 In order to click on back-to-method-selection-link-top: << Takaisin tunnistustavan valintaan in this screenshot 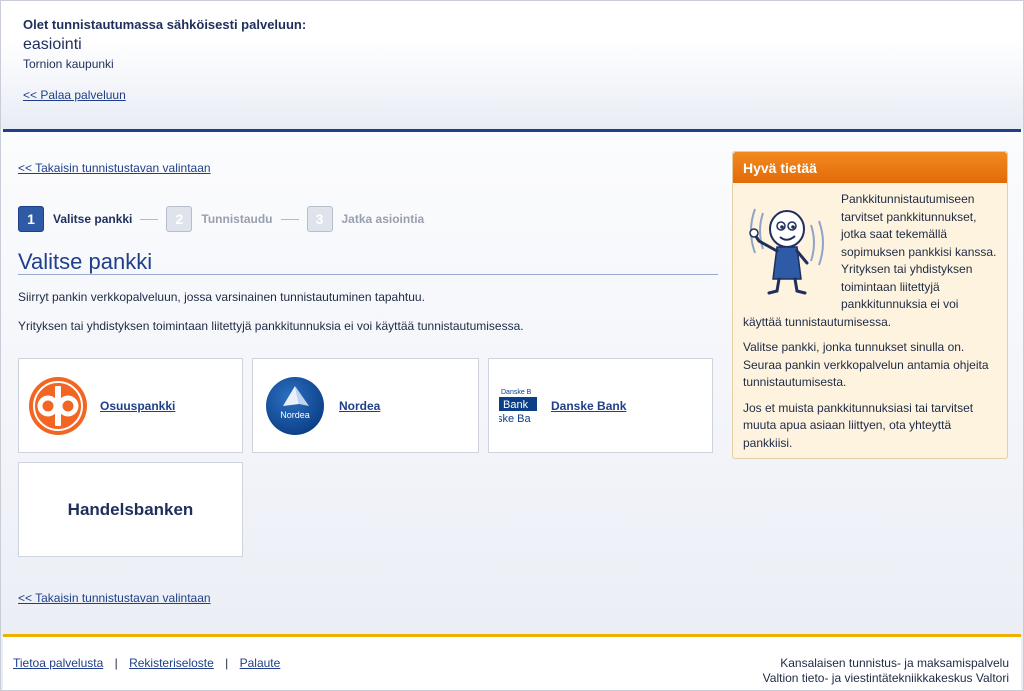, I will do `click(114, 168)`.